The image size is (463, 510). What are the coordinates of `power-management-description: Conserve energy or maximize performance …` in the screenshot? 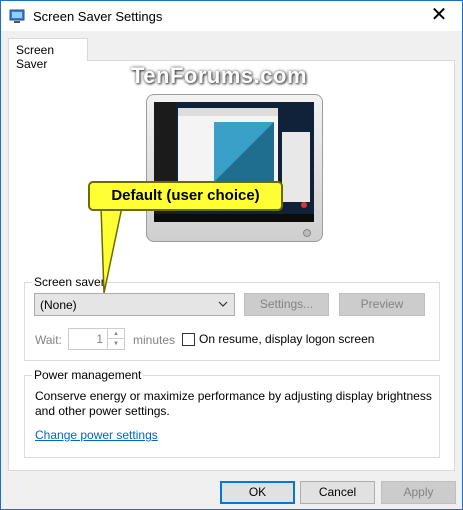 It's located at (233, 403).